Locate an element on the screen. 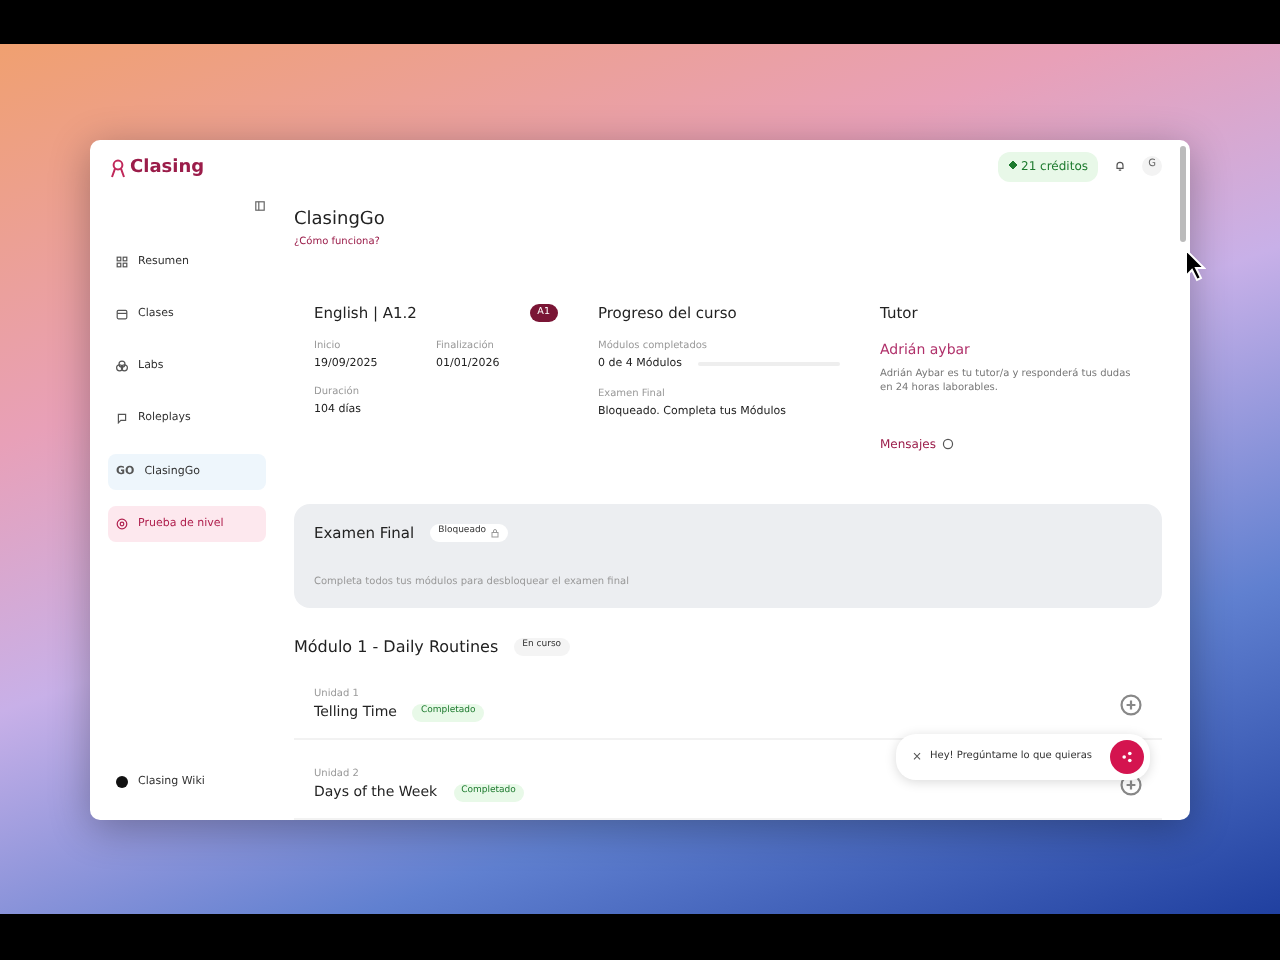 The image size is (1280, 960). chat-button is located at coordinates (1127, 757).